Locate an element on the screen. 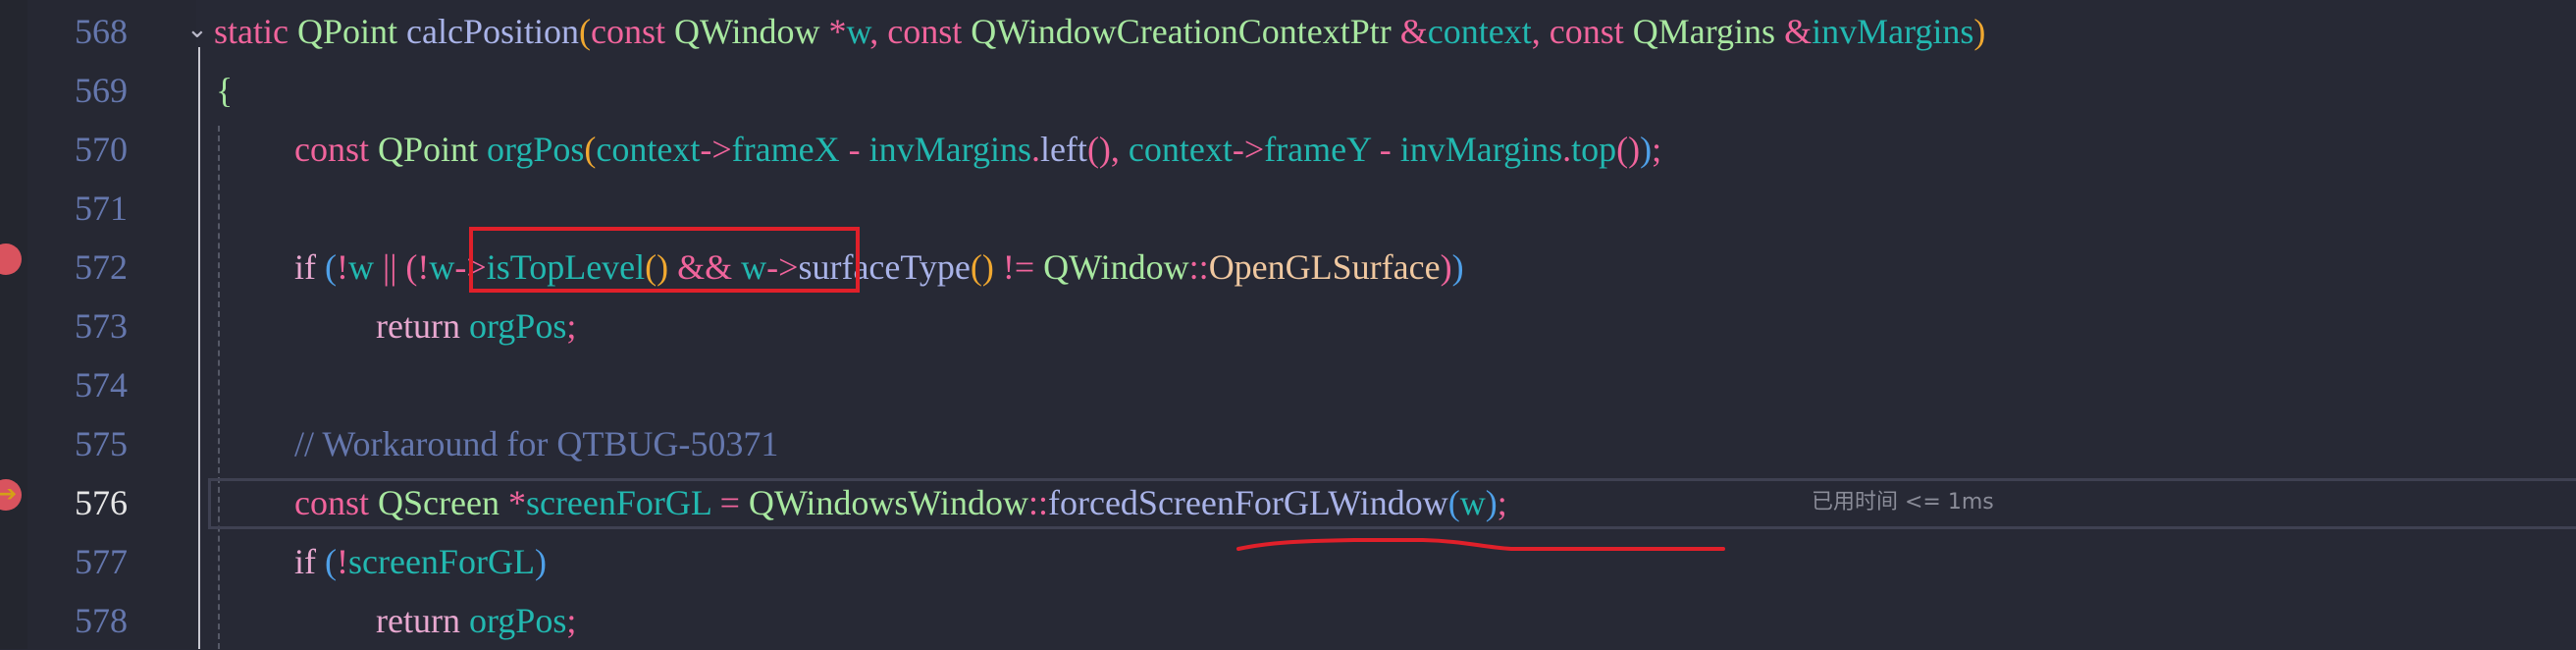 The width and height of the screenshot is (2576, 650). line-number: 575 is located at coordinates (101, 443).